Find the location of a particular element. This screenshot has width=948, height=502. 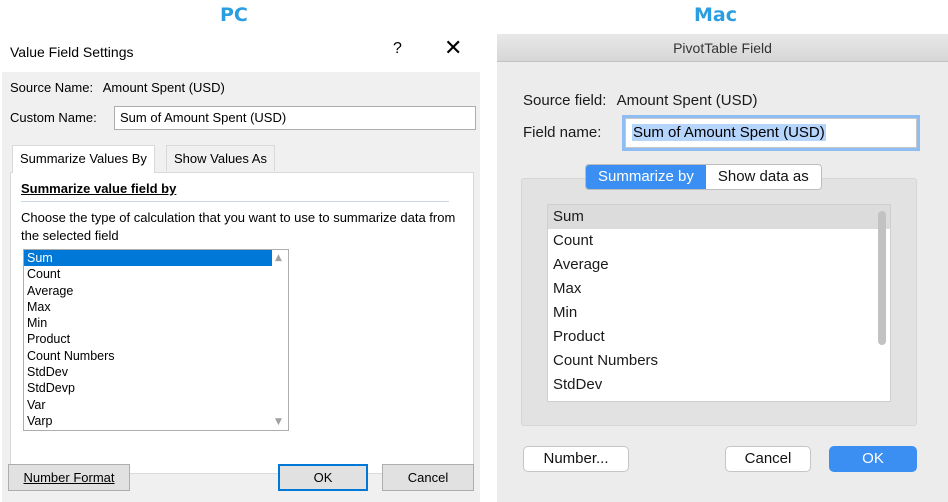

source-field-value: Amount Spent (USD) is located at coordinates (687, 100).